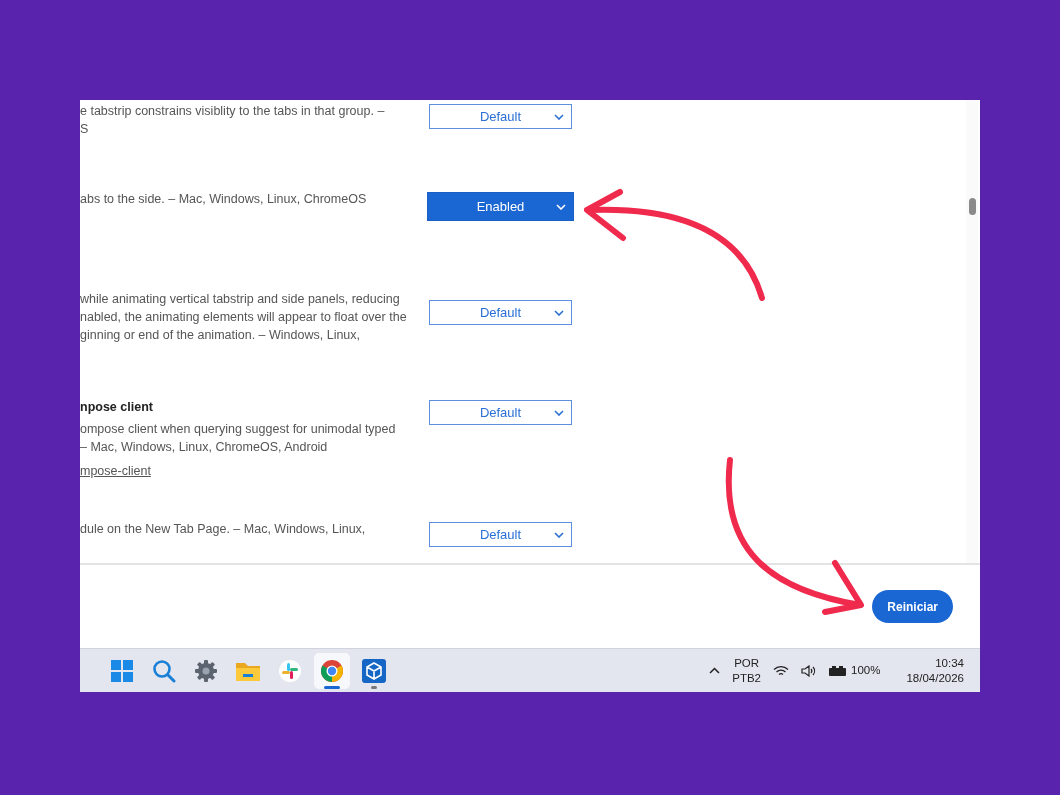  I want to click on speaker-icon, so click(808, 670).